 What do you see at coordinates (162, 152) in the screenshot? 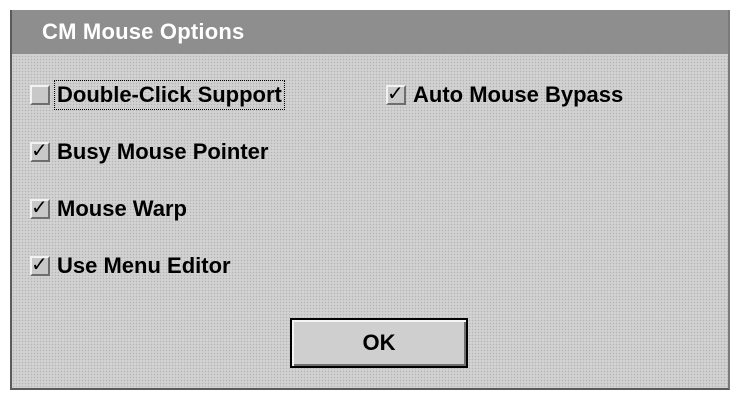
I see `busy-mouse-pointer-label: Busy Mouse Pointer` at bounding box center [162, 152].